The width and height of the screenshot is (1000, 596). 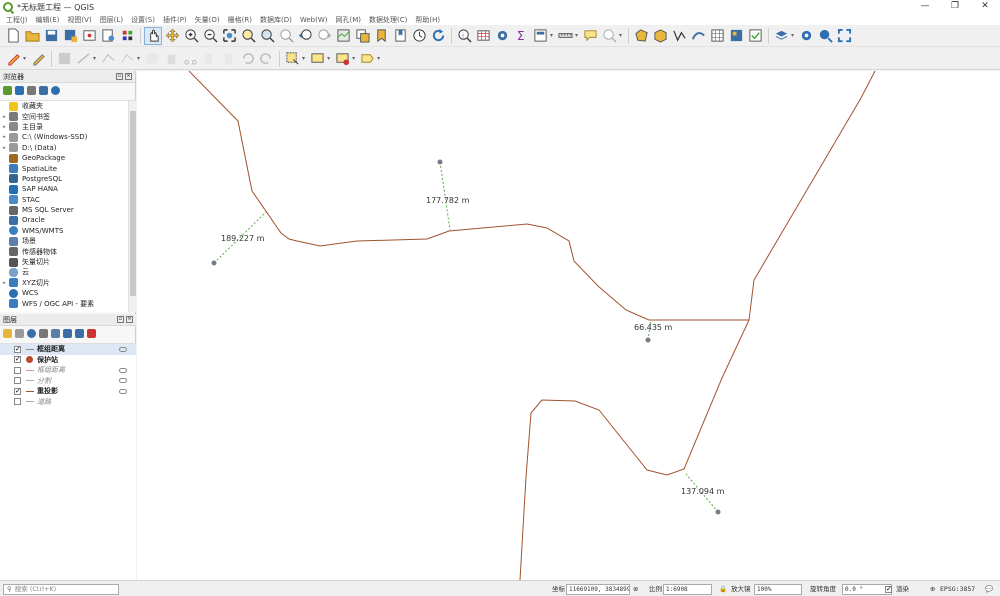 I want to click on package-layers-button, so click(x=660, y=36).